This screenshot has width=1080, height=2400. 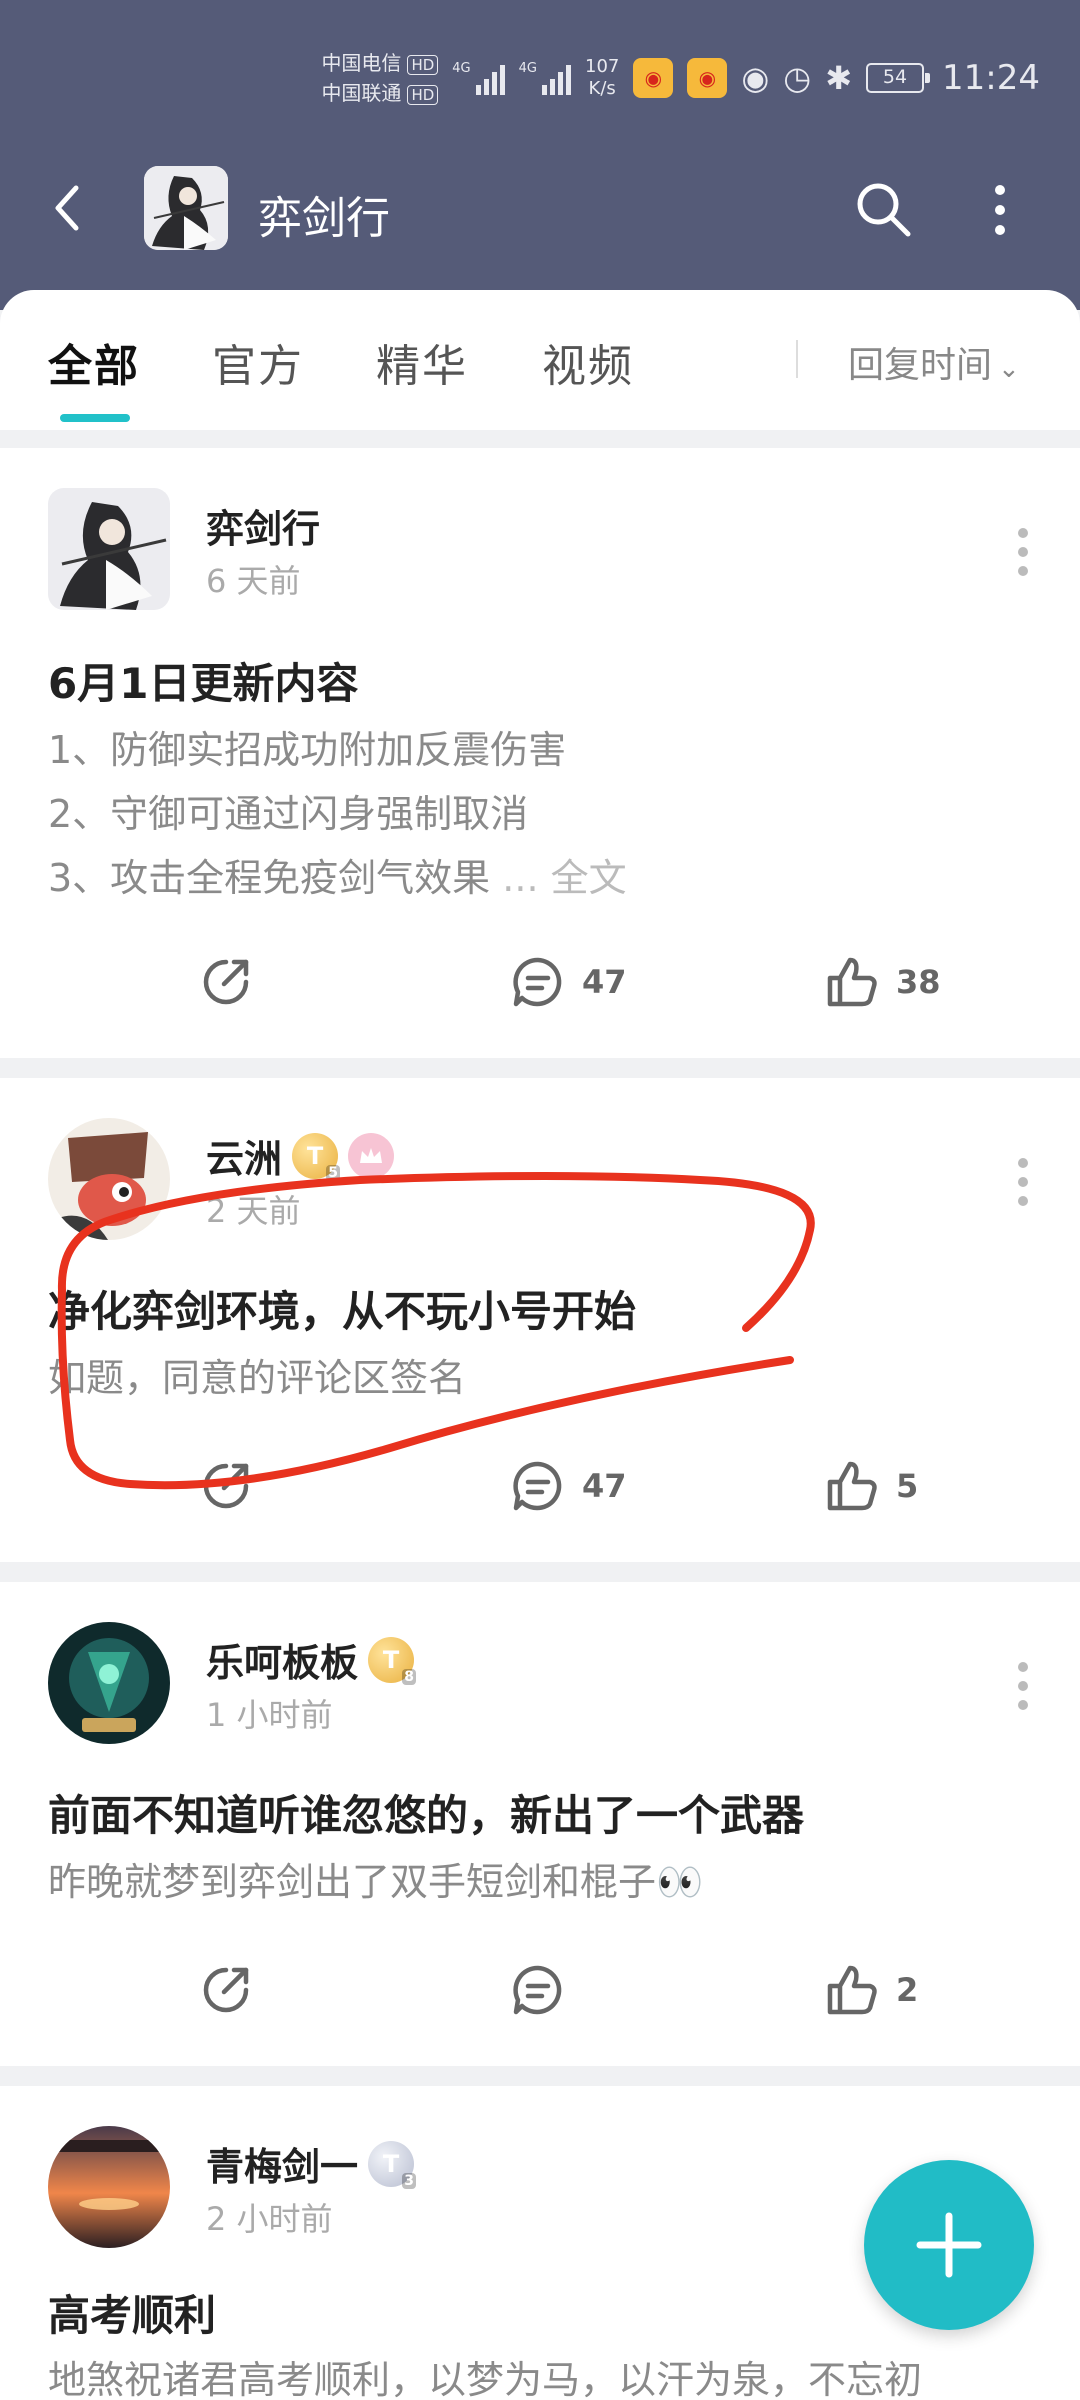 What do you see at coordinates (392, 2164) in the screenshot?
I see `level-badge: T3` at bounding box center [392, 2164].